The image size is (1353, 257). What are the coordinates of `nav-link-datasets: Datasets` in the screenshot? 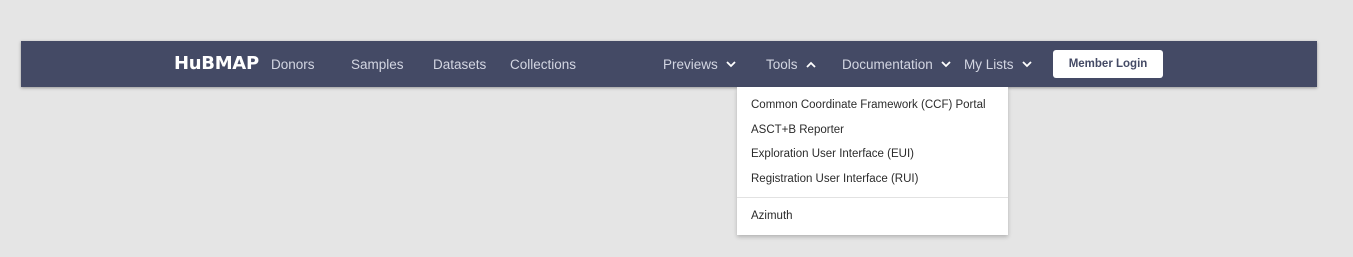 It's located at (459, 64).